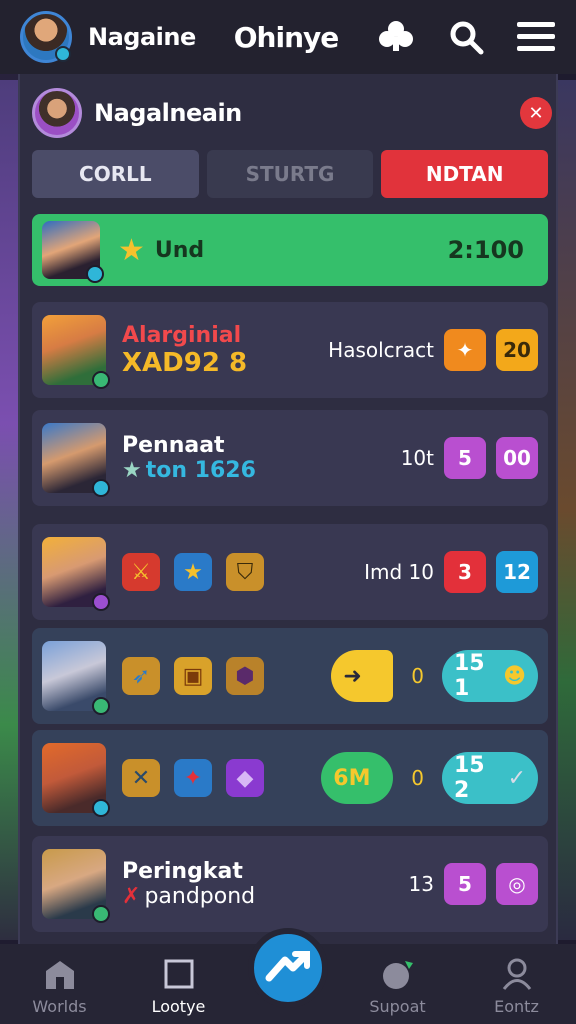 This screenshot has height=1024, width=576. What do you see at coordinates (168, 113) in the screenshot?
I see `panel-title: Nagalneain` at bounding box center [168, 113].